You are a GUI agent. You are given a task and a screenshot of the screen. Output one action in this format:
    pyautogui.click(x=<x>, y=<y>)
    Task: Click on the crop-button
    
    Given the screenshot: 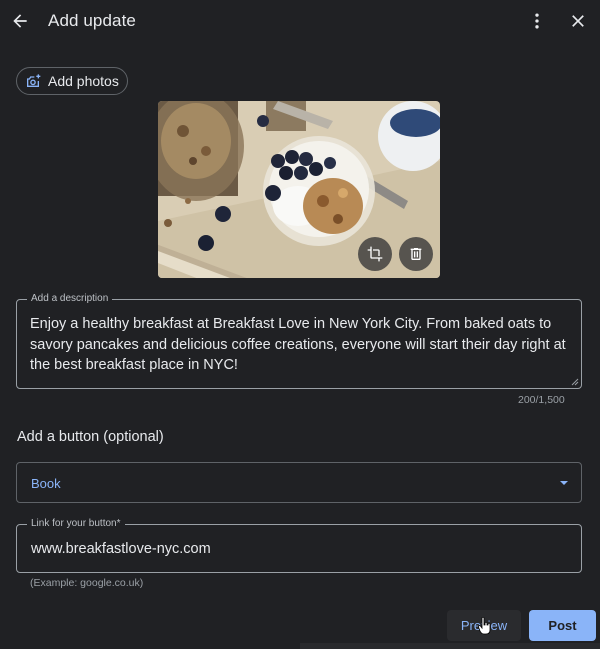 What is the action you would take?
    pyautogui.click(x=375, y=254)
    